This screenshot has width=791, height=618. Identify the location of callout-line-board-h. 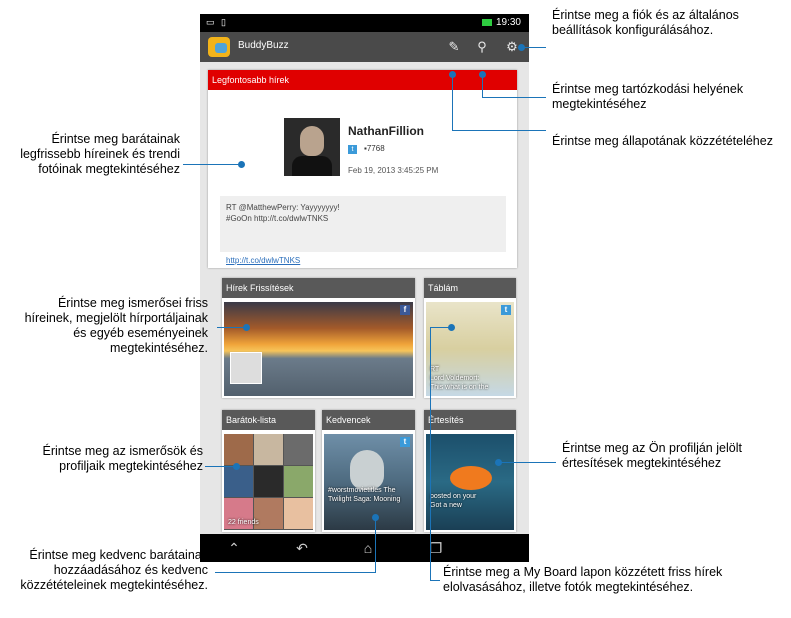
(440, 327).